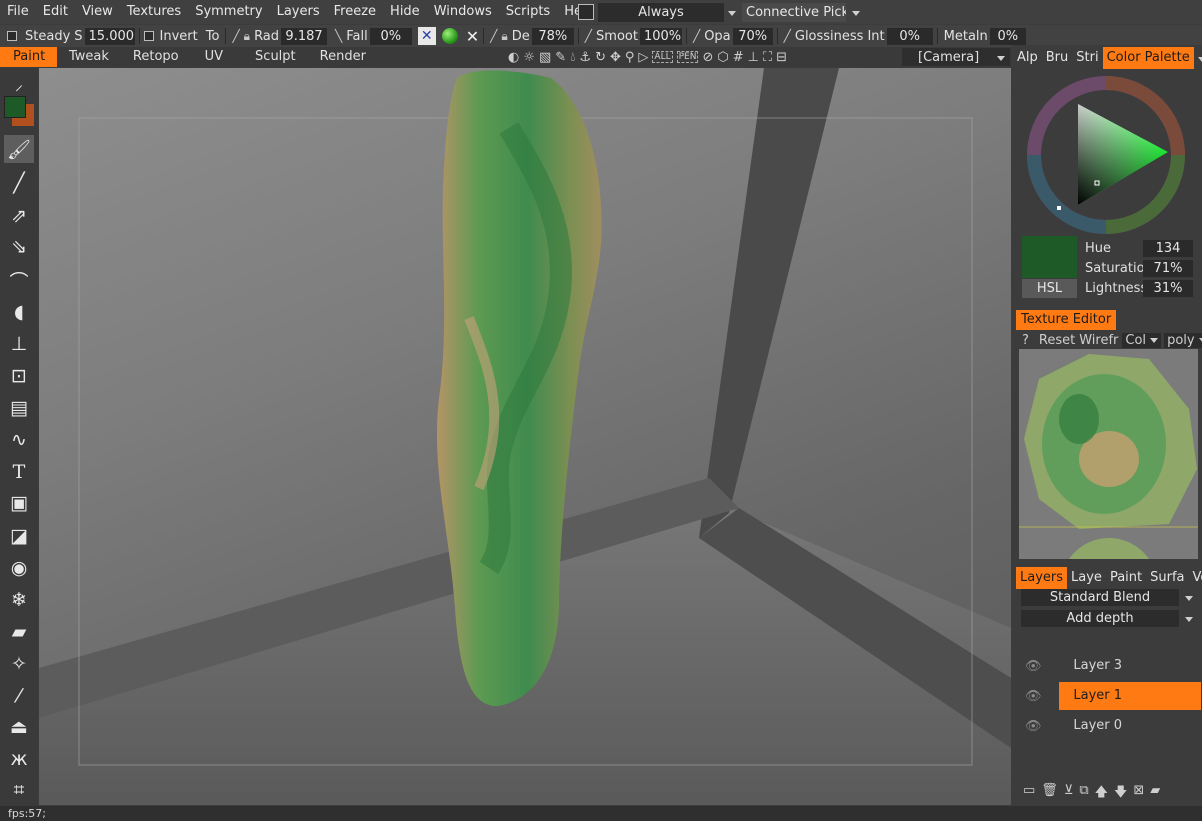 This screenshot has height=821, width=1202. I want to click on color-wheel, so click(1108, 157).